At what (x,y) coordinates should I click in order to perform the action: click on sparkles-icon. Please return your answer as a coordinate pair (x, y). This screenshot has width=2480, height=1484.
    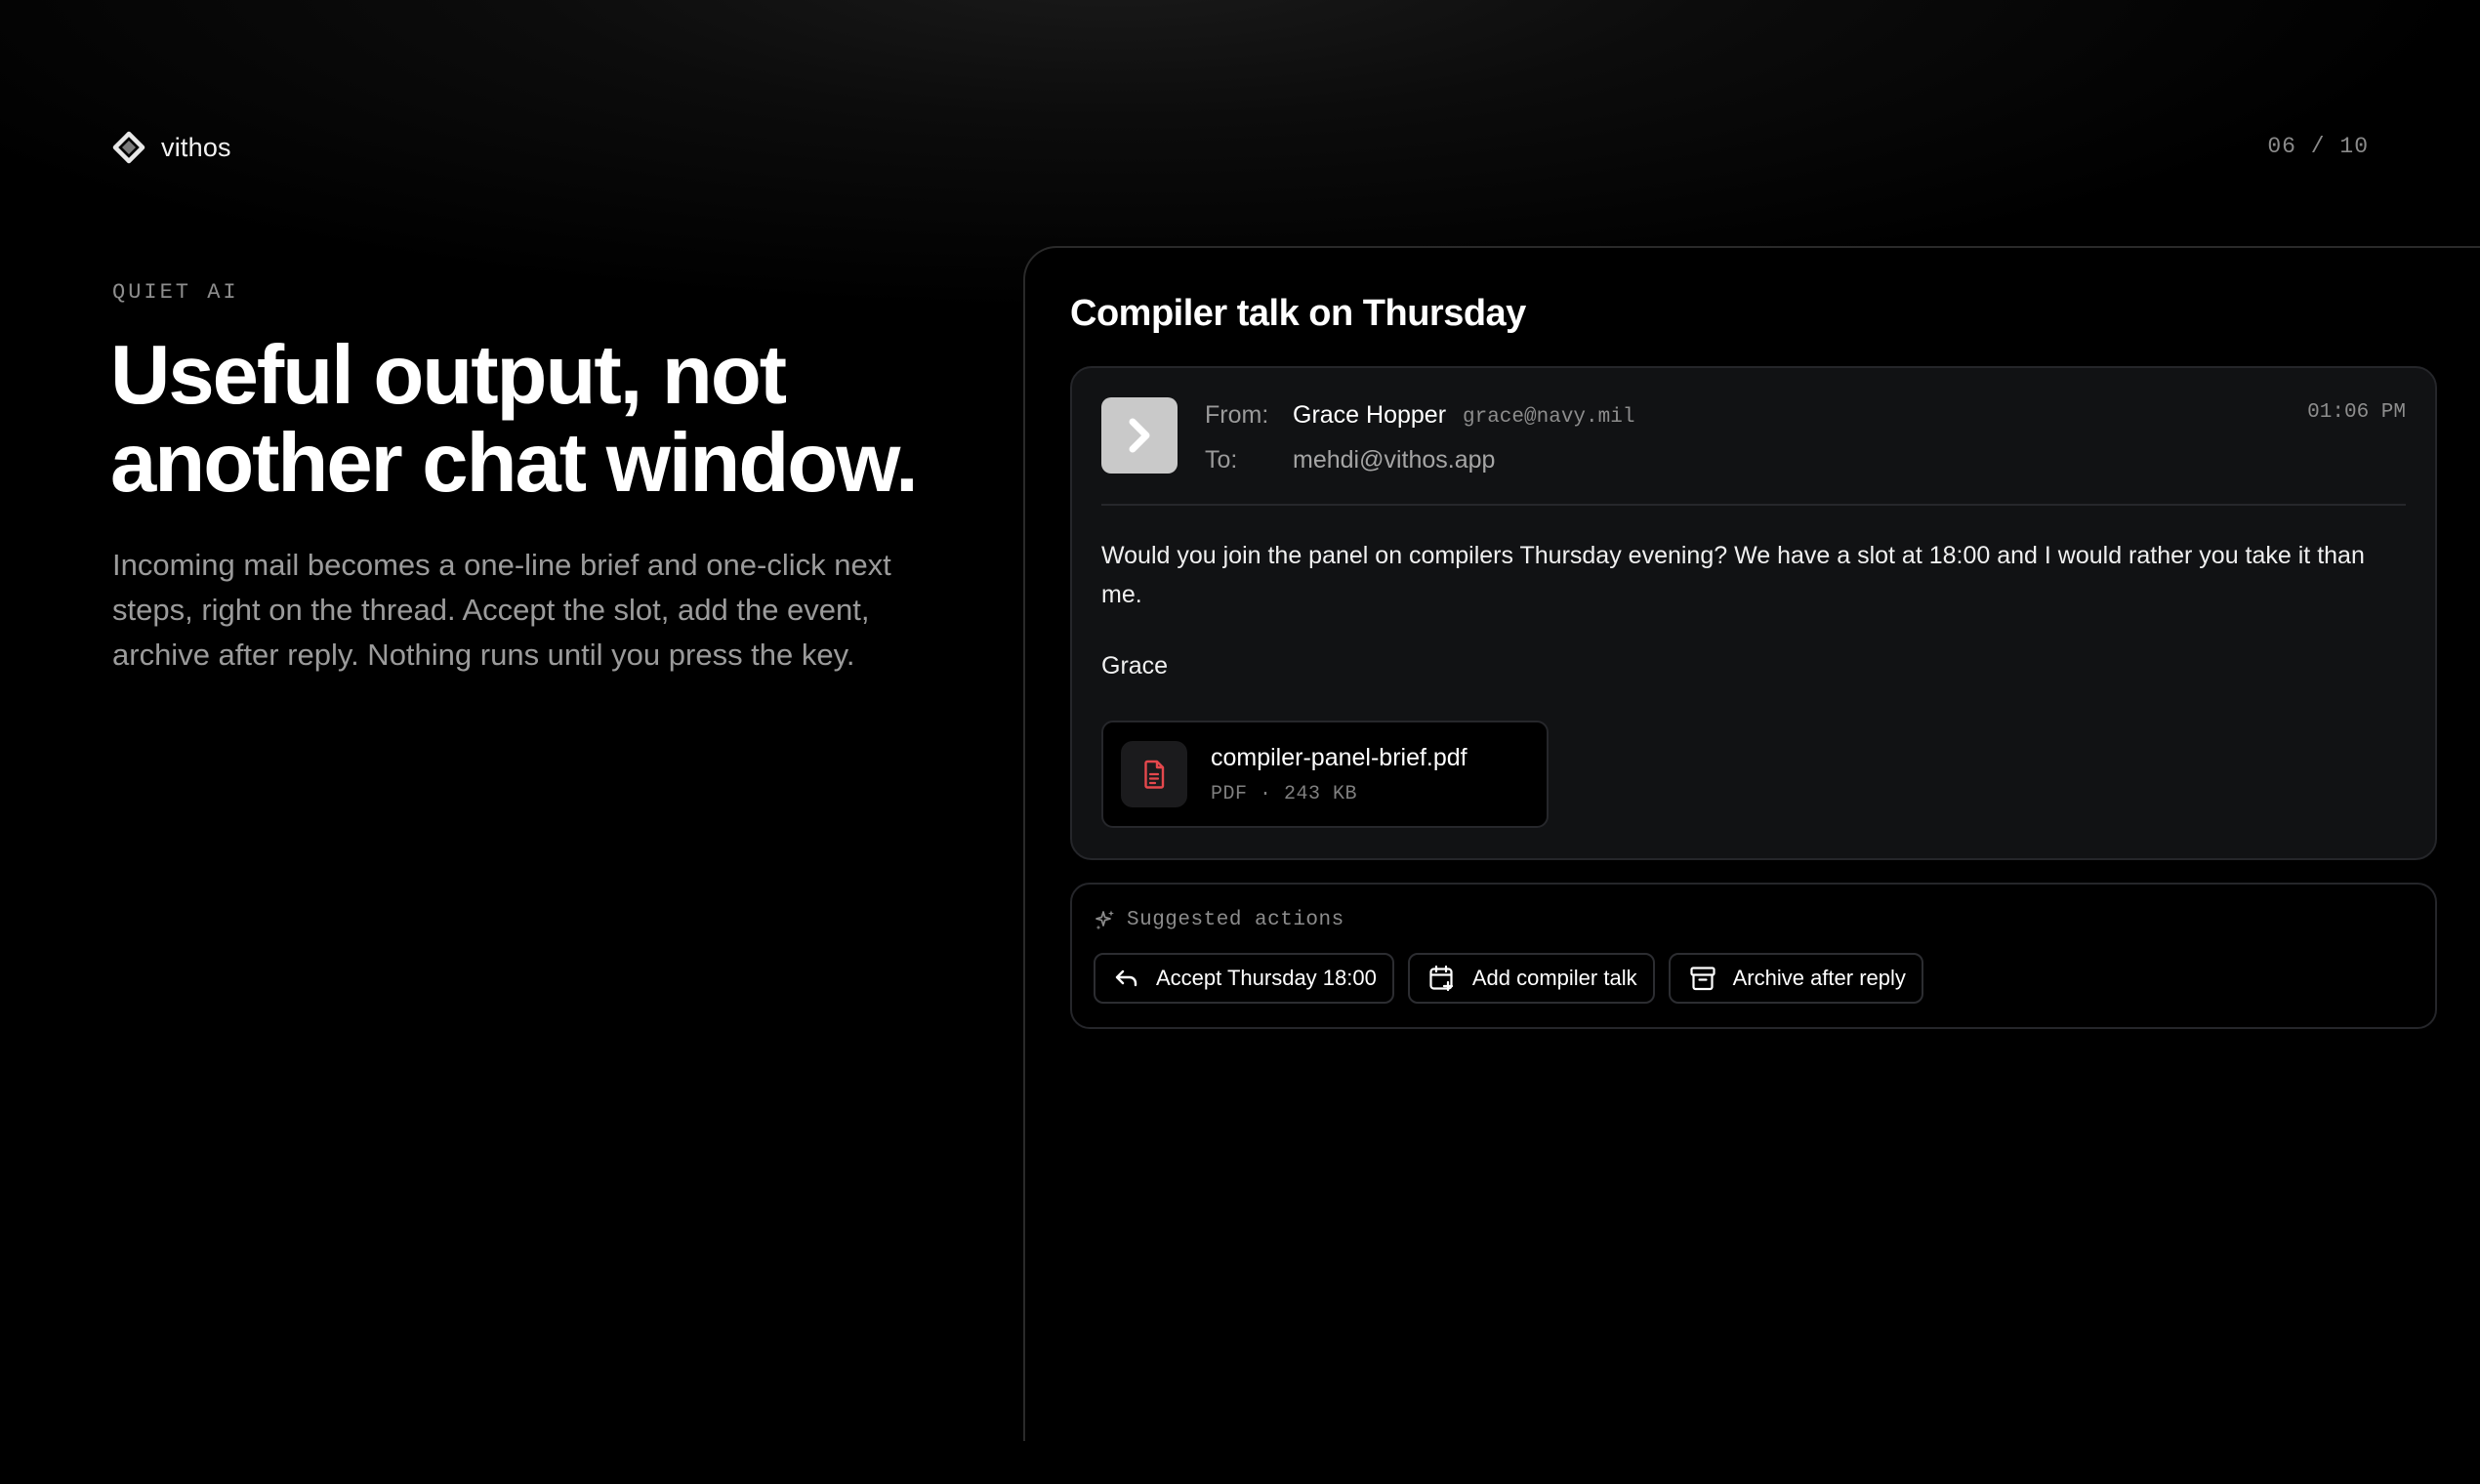
    Looking at the image, I should click on (1104, 920).